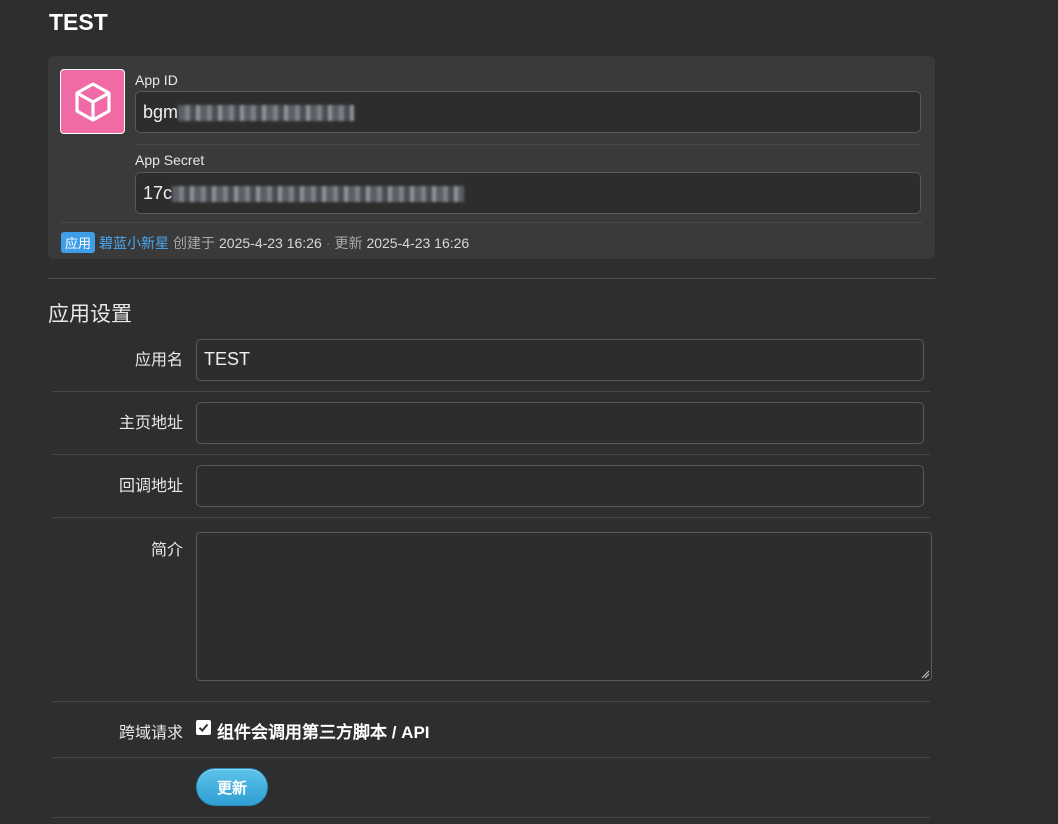  Describe the element at coordinates (491, 278) in the screenshot. I see `section-divider` at that location.